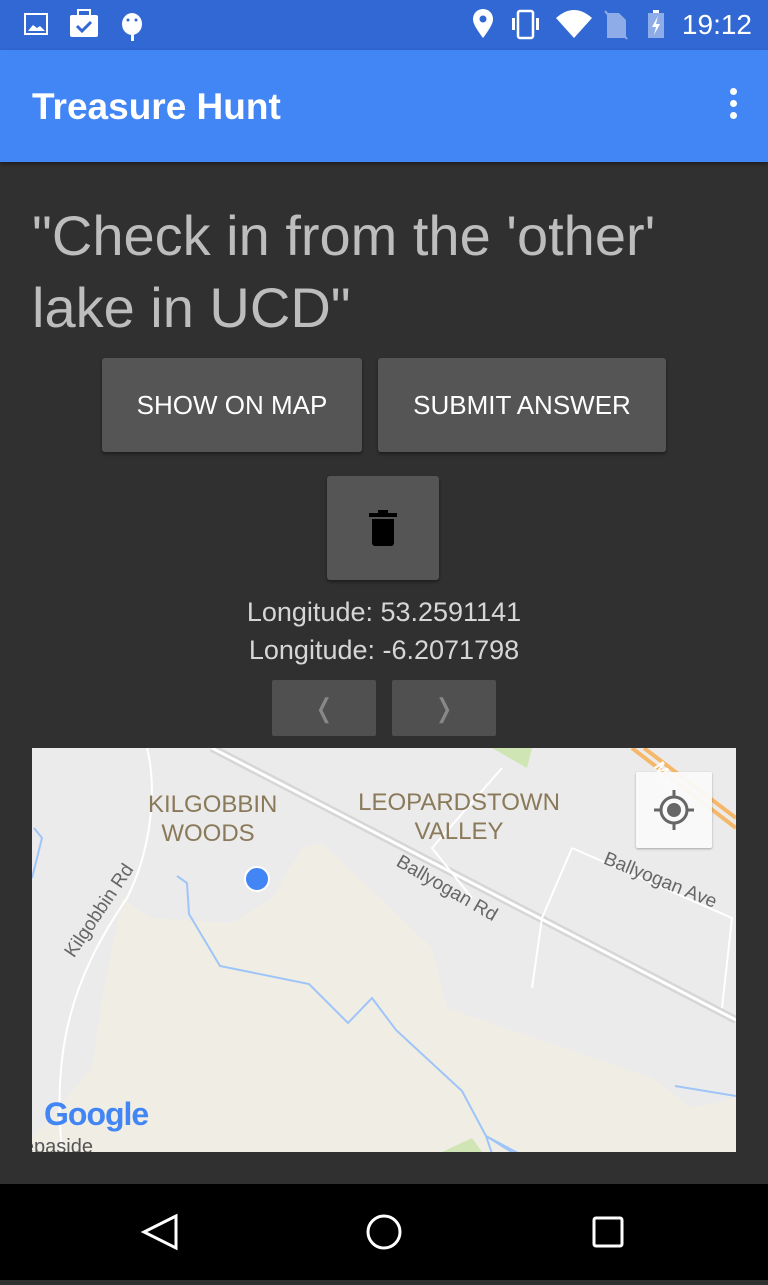  What do you see at coordinates (384, 612) in the screenshot?
I see `latitude-text: Longitude: 53.2591141` at bounding box center [384, 612].